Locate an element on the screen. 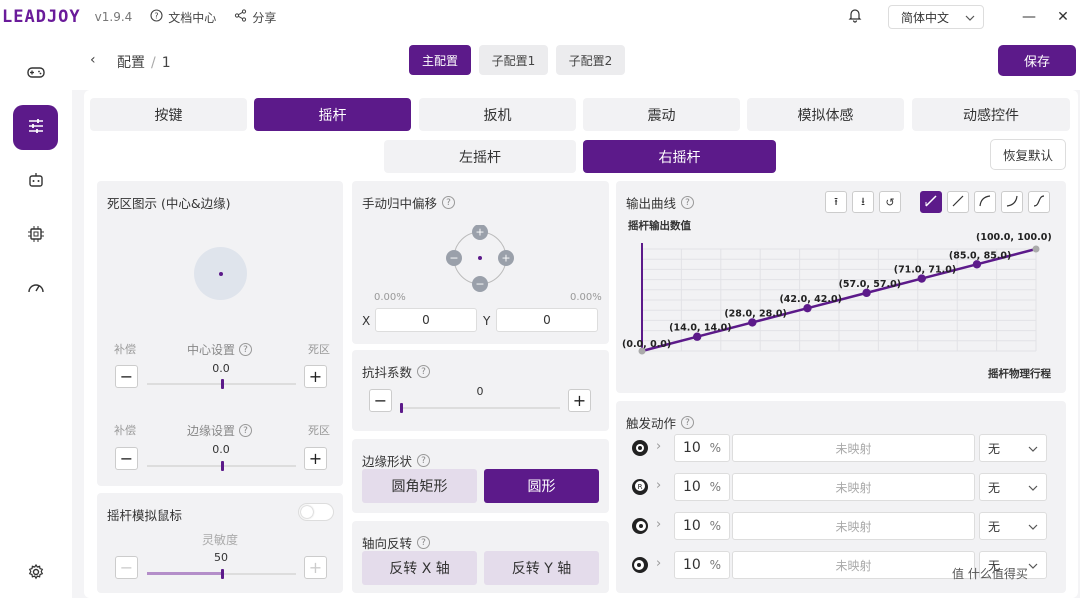  back-chevron-icon: ‹ is located at coordinates (93, 60).